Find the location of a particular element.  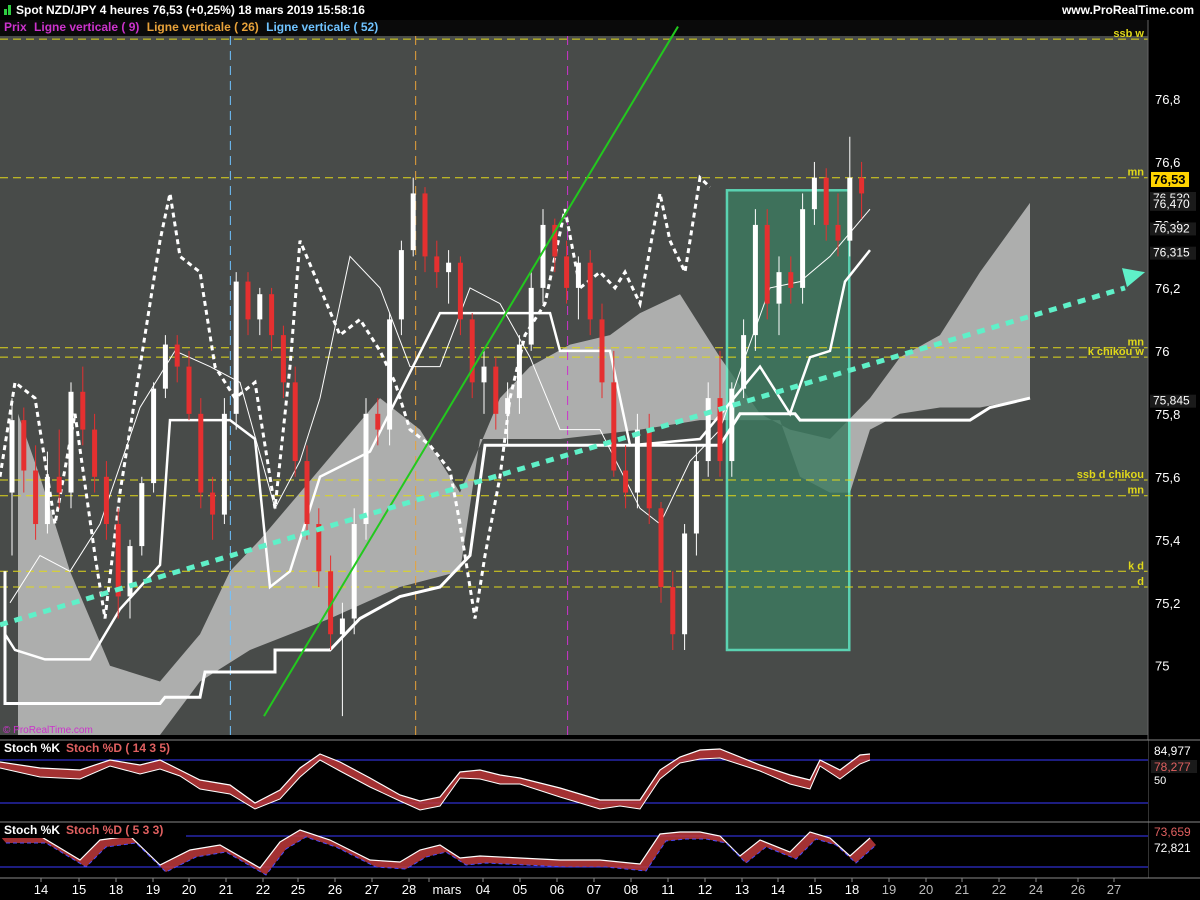

x-tick-label: 13 is located at coordinates (742, 889).